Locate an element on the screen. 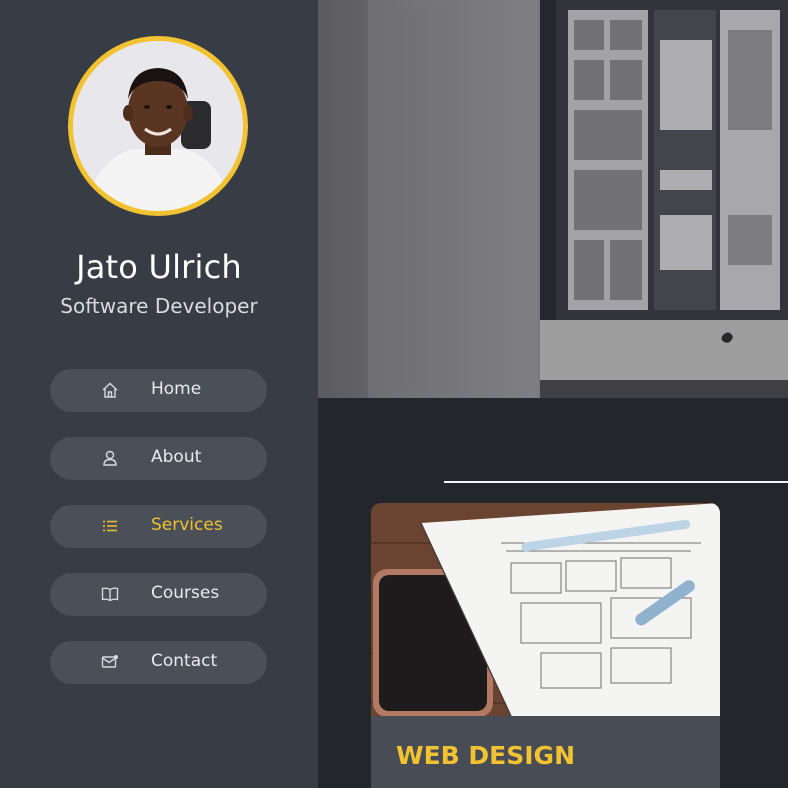  nav-label-contact: Contact is located at coordinates (184, 661).